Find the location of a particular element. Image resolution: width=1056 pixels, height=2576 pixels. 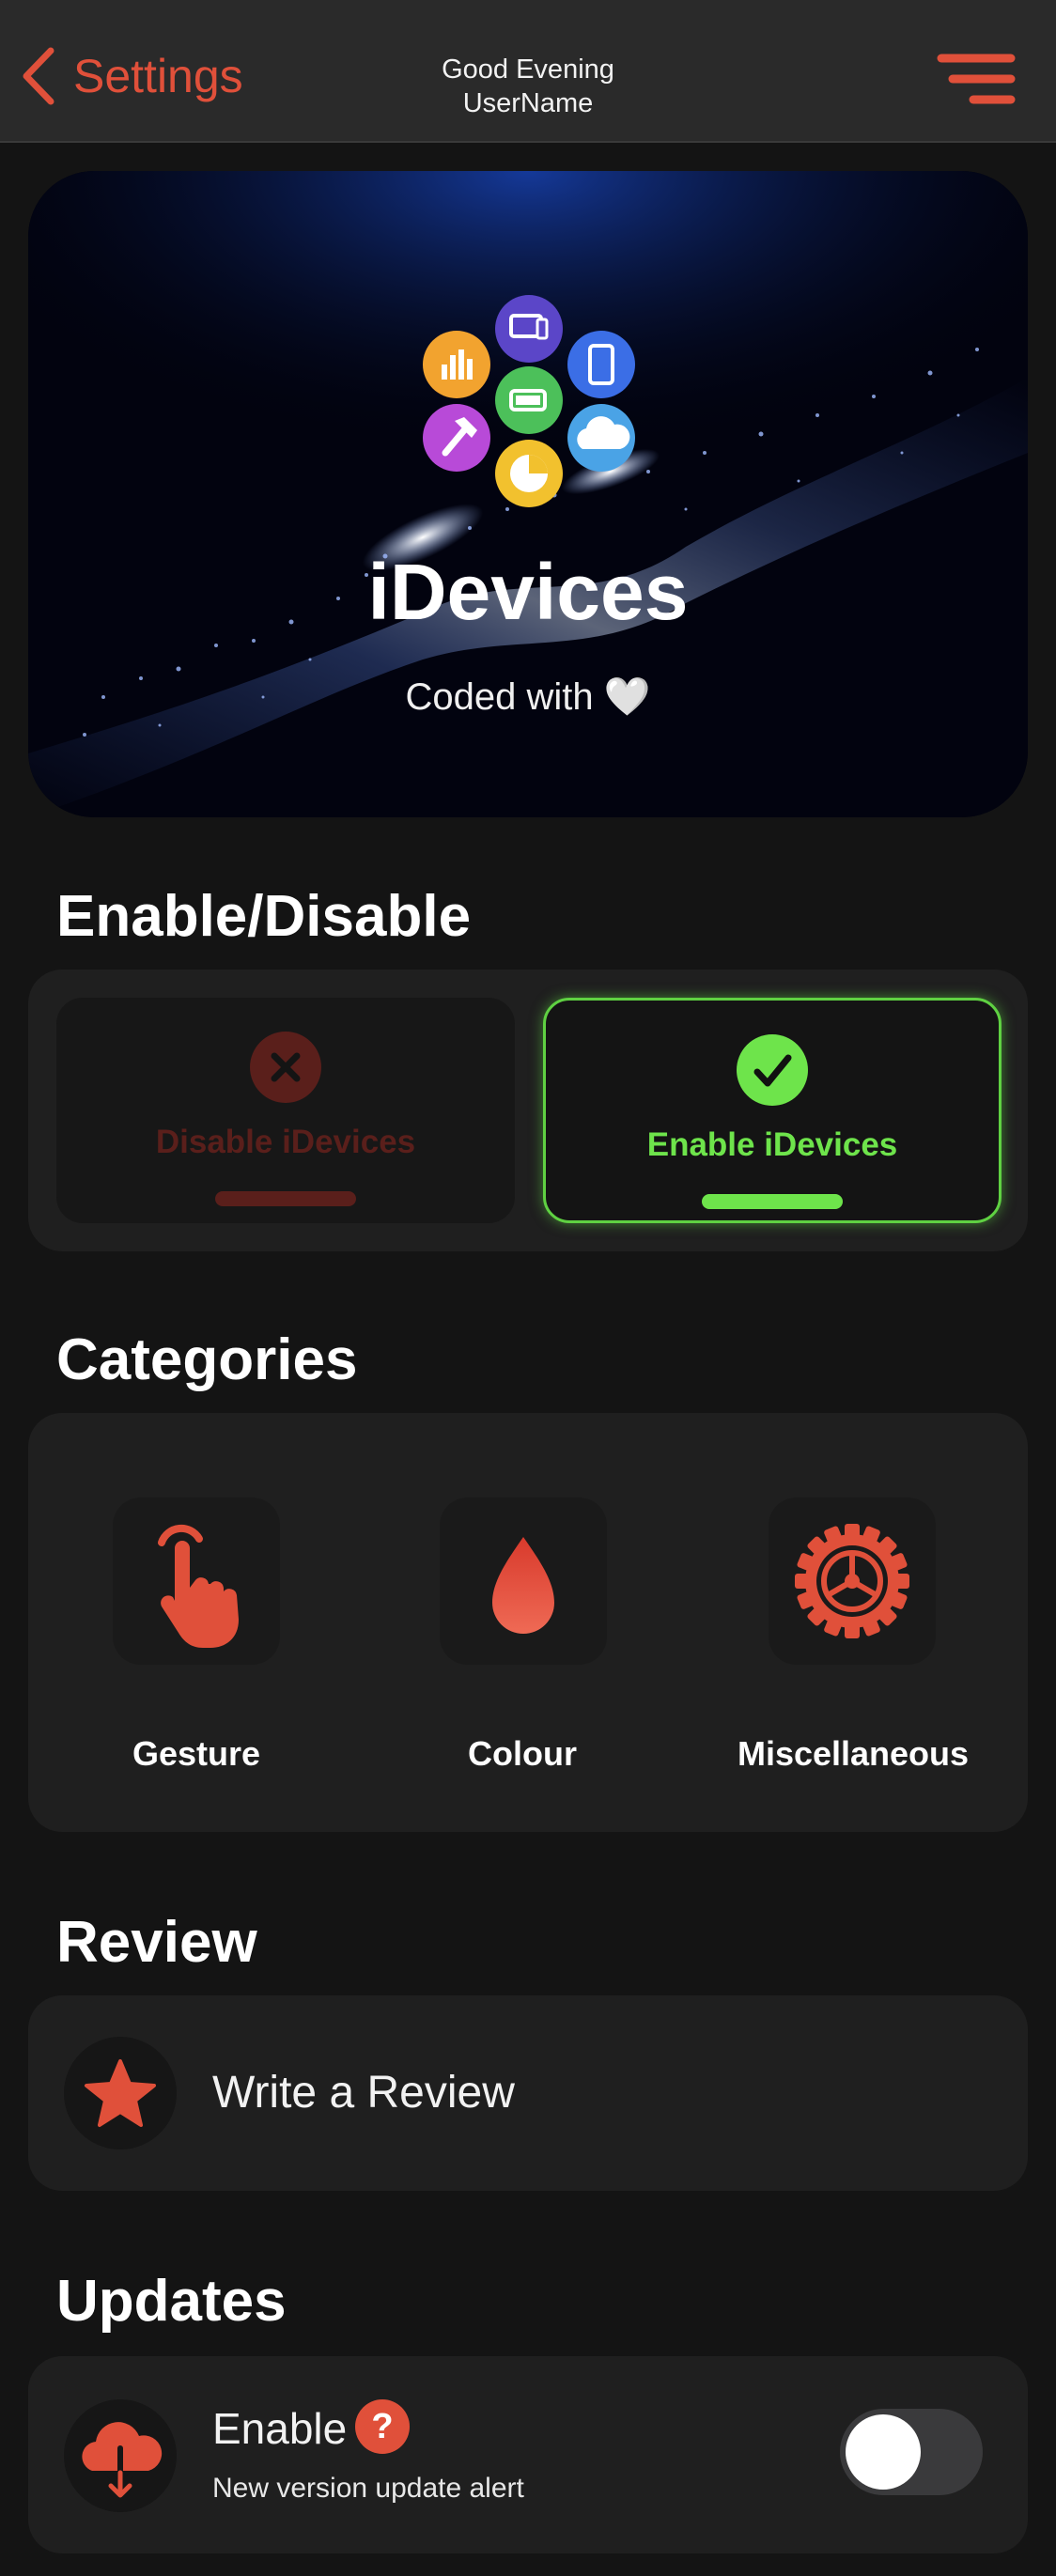

menu-icon is located at coordinates (977, 79).